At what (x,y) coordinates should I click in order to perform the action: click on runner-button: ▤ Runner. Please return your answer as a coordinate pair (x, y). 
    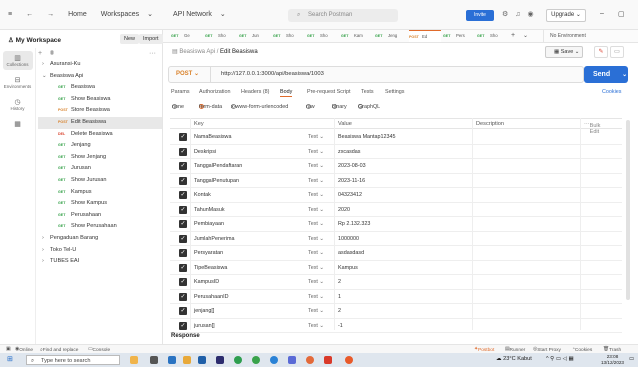
    Looking at the image, I should click on (515, 350).